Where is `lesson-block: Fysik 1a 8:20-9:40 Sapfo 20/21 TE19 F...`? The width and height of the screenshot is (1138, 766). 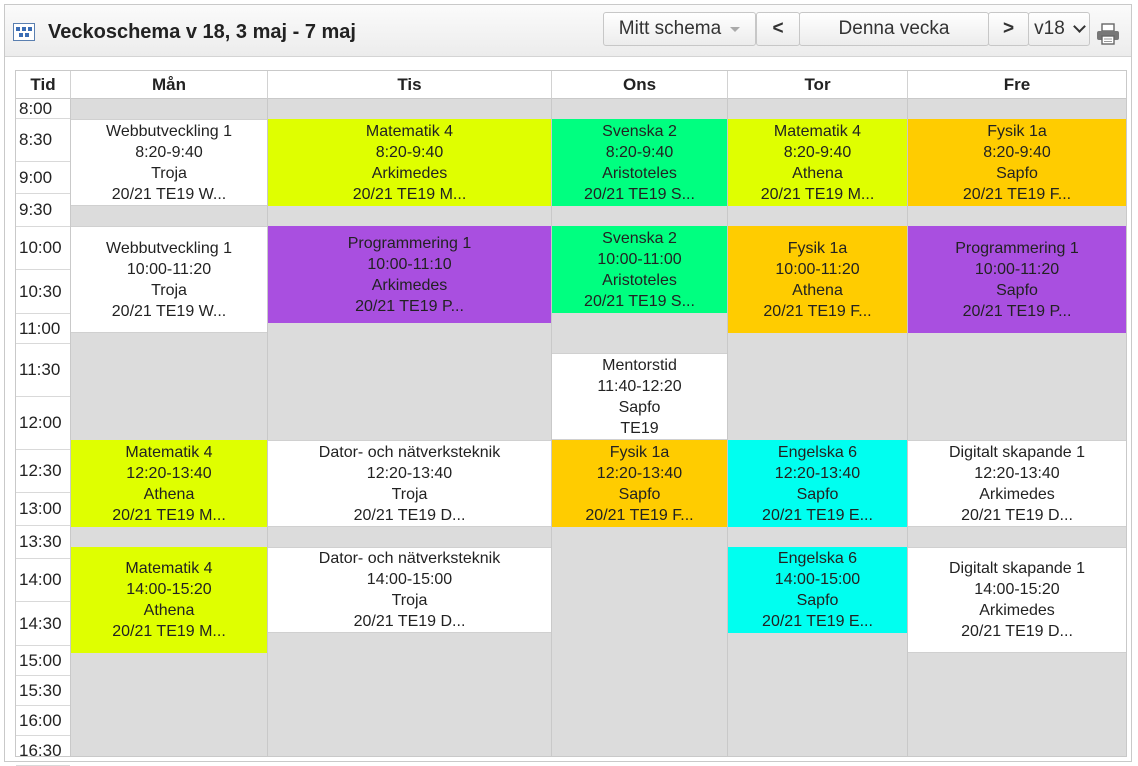 lesson-block: Fysik 1a 8:20-9:40 Sapfo 20/21 TE19 F... is located at coordinates (1017, 162).